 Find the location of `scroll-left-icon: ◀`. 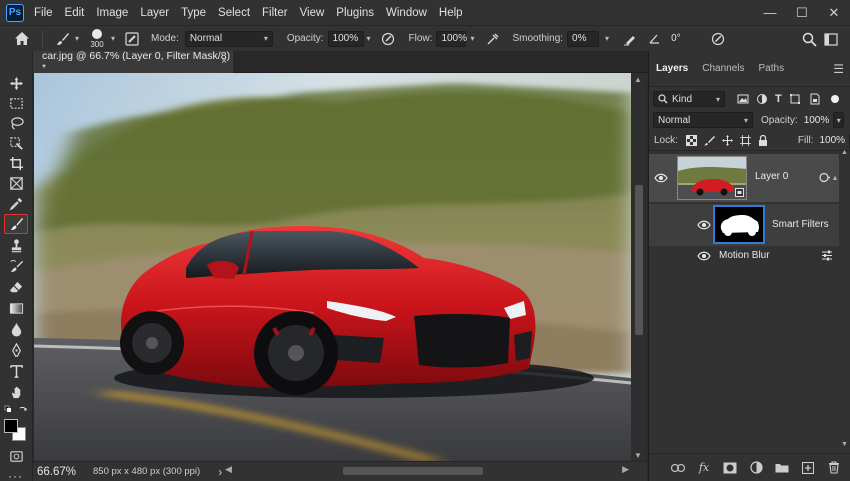

scroll-left-icon: ◀ is located at coordinates (228, 469).